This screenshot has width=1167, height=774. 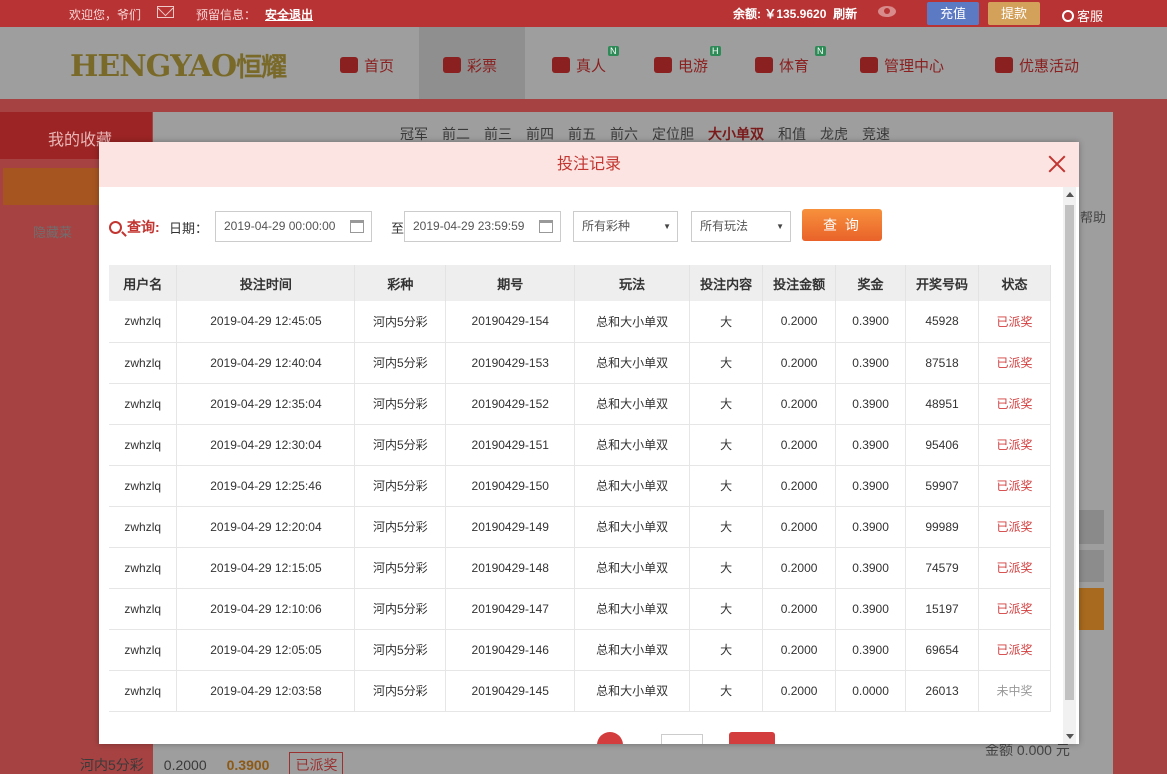 What do you see at coordinates (53, 232) in the screenshot?
I see `hide-menu-text: 隐藏菜` at bounding box center [53, 232].